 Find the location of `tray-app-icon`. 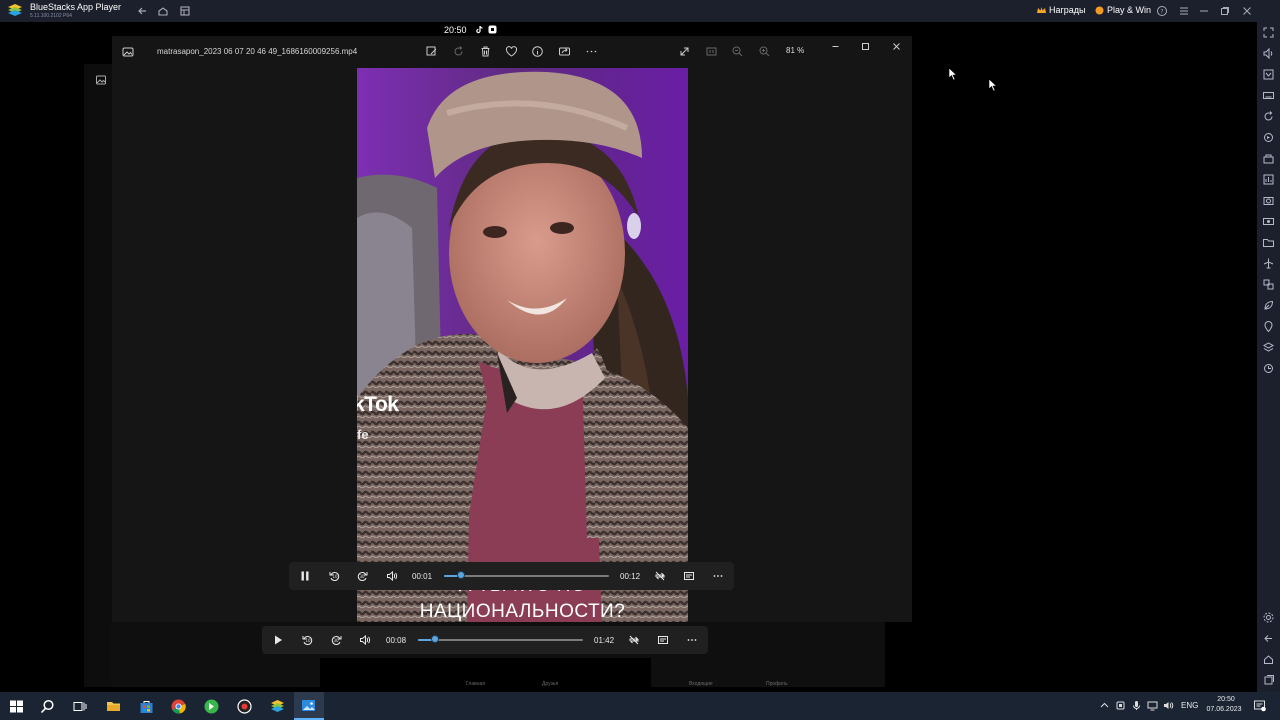

tray-app-icon is located at coordinates (1120, 705).